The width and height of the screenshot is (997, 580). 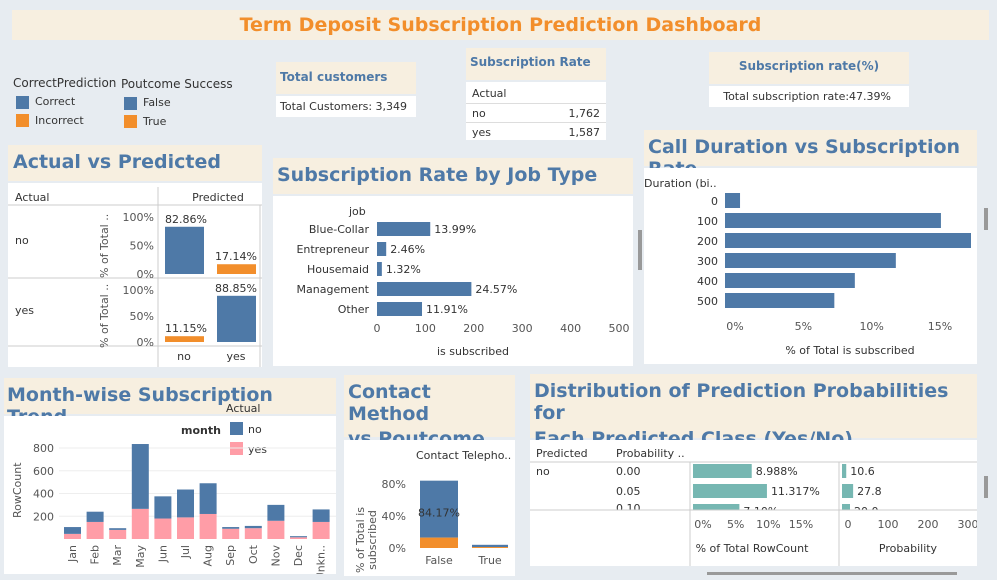 What do you see at coordinates (344, 106) in the screenshot?
I see `total-customers-text: Total Customers: 3,349` at bounding box center [344, 106].